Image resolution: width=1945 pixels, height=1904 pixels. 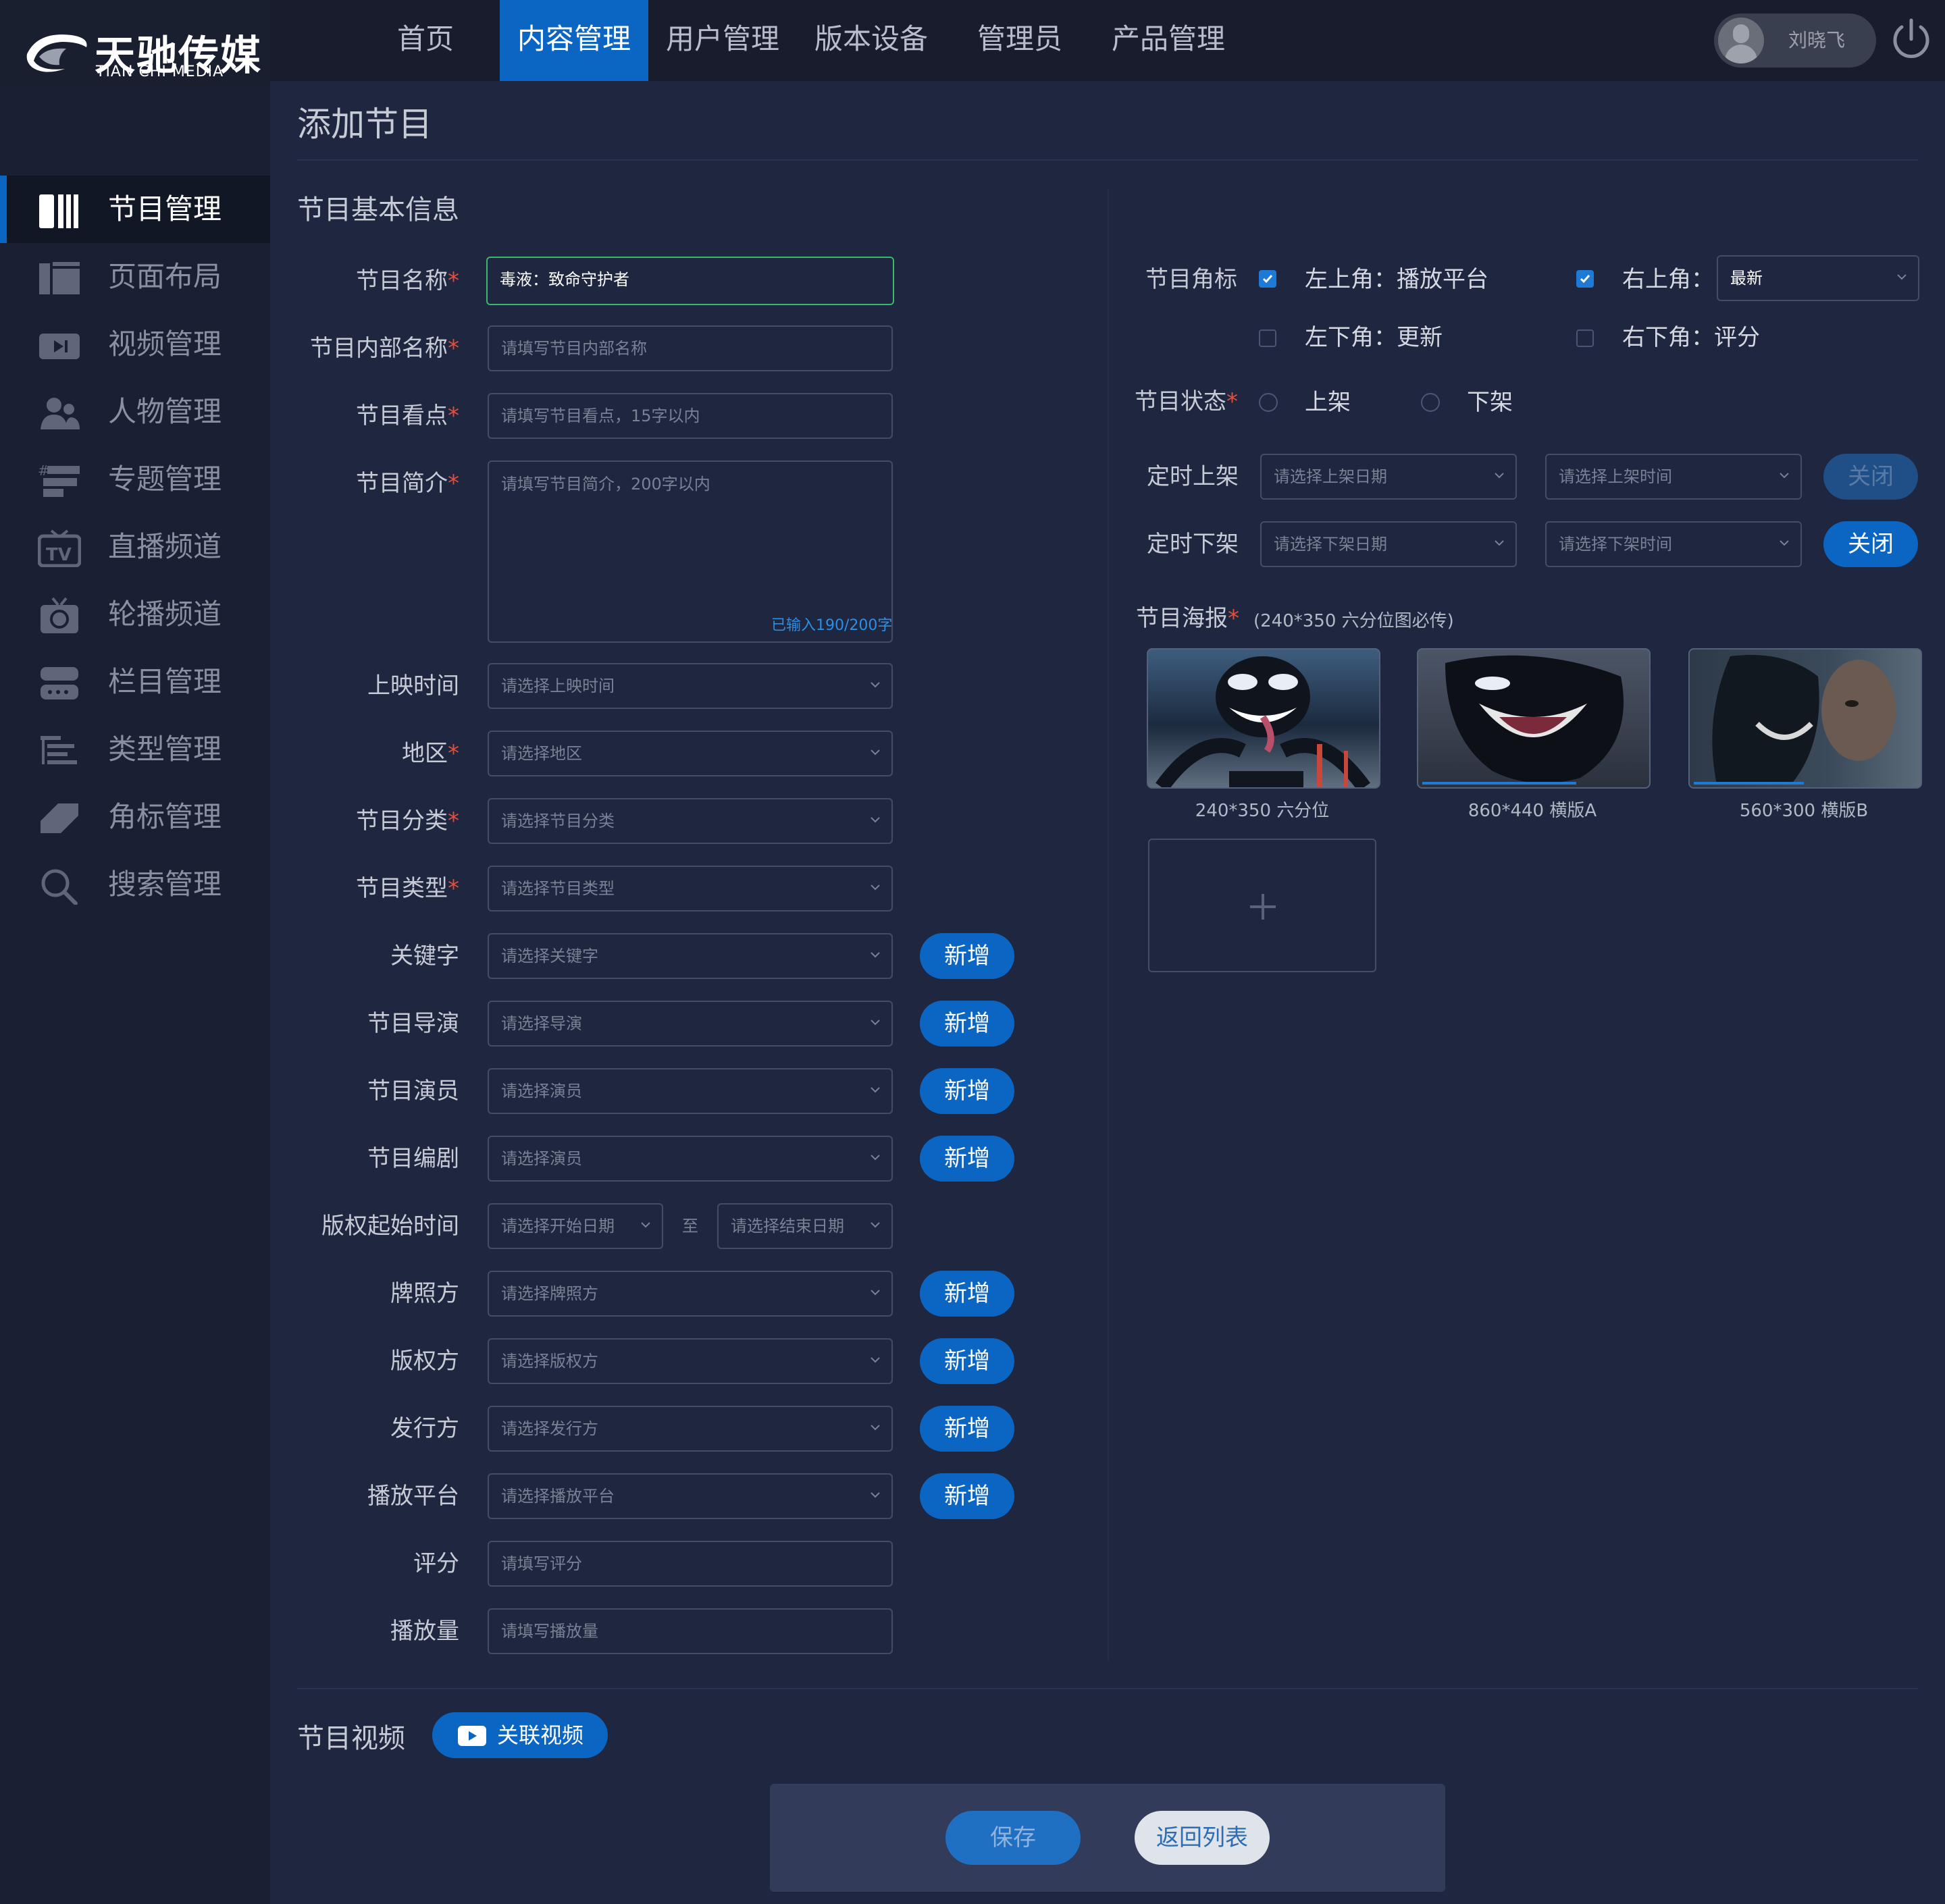 What do you see at coordinates (967, 1496) in the screenshot?
I see `add-platform-button: 新增` at bounding box center [967, 1496].